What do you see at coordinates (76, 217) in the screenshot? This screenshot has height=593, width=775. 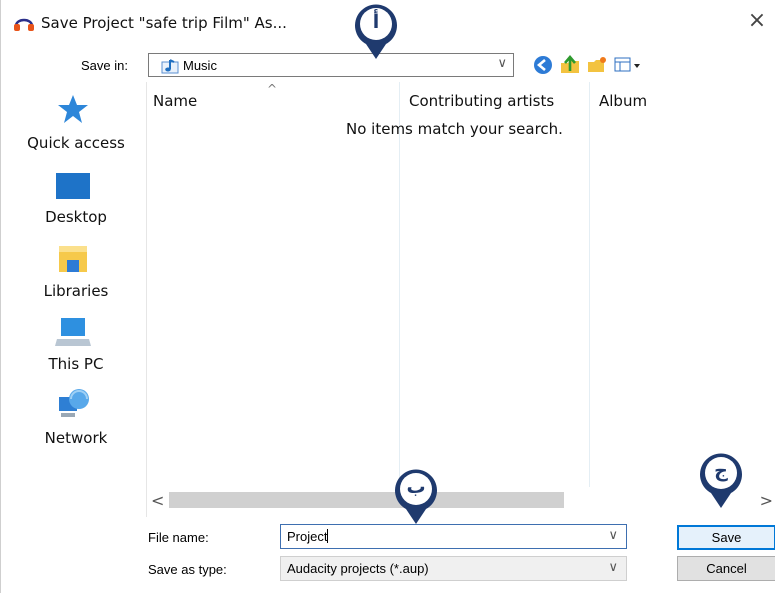 I see `place-label: Desktop` at bounding box center [76, 217].